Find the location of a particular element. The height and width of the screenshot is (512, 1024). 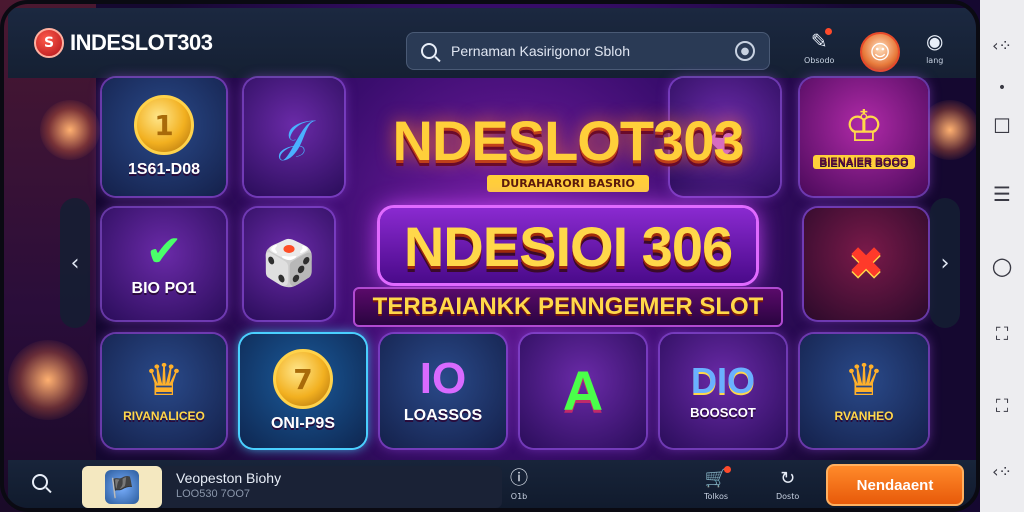

game-art-icon: 𝒥 is located at coordinates (294, 136).